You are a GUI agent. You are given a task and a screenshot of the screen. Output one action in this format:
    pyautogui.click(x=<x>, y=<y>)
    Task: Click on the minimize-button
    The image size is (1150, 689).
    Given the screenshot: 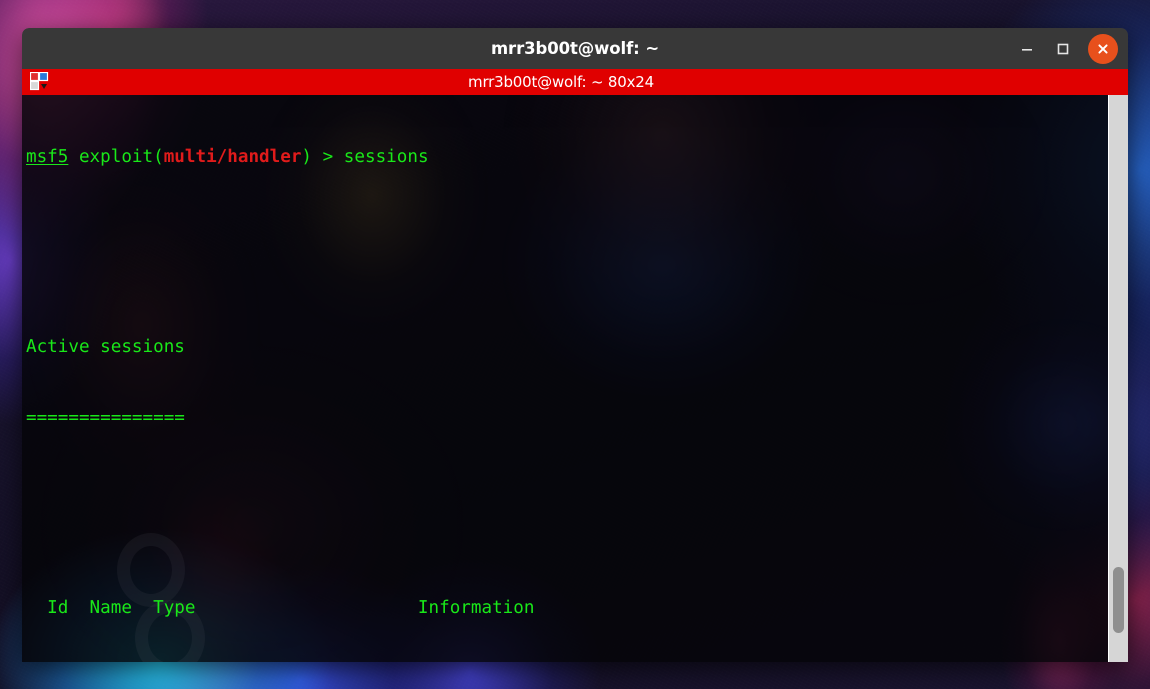 What is the action you would take?
    pyautogui.click(x=1027, y=49)
    